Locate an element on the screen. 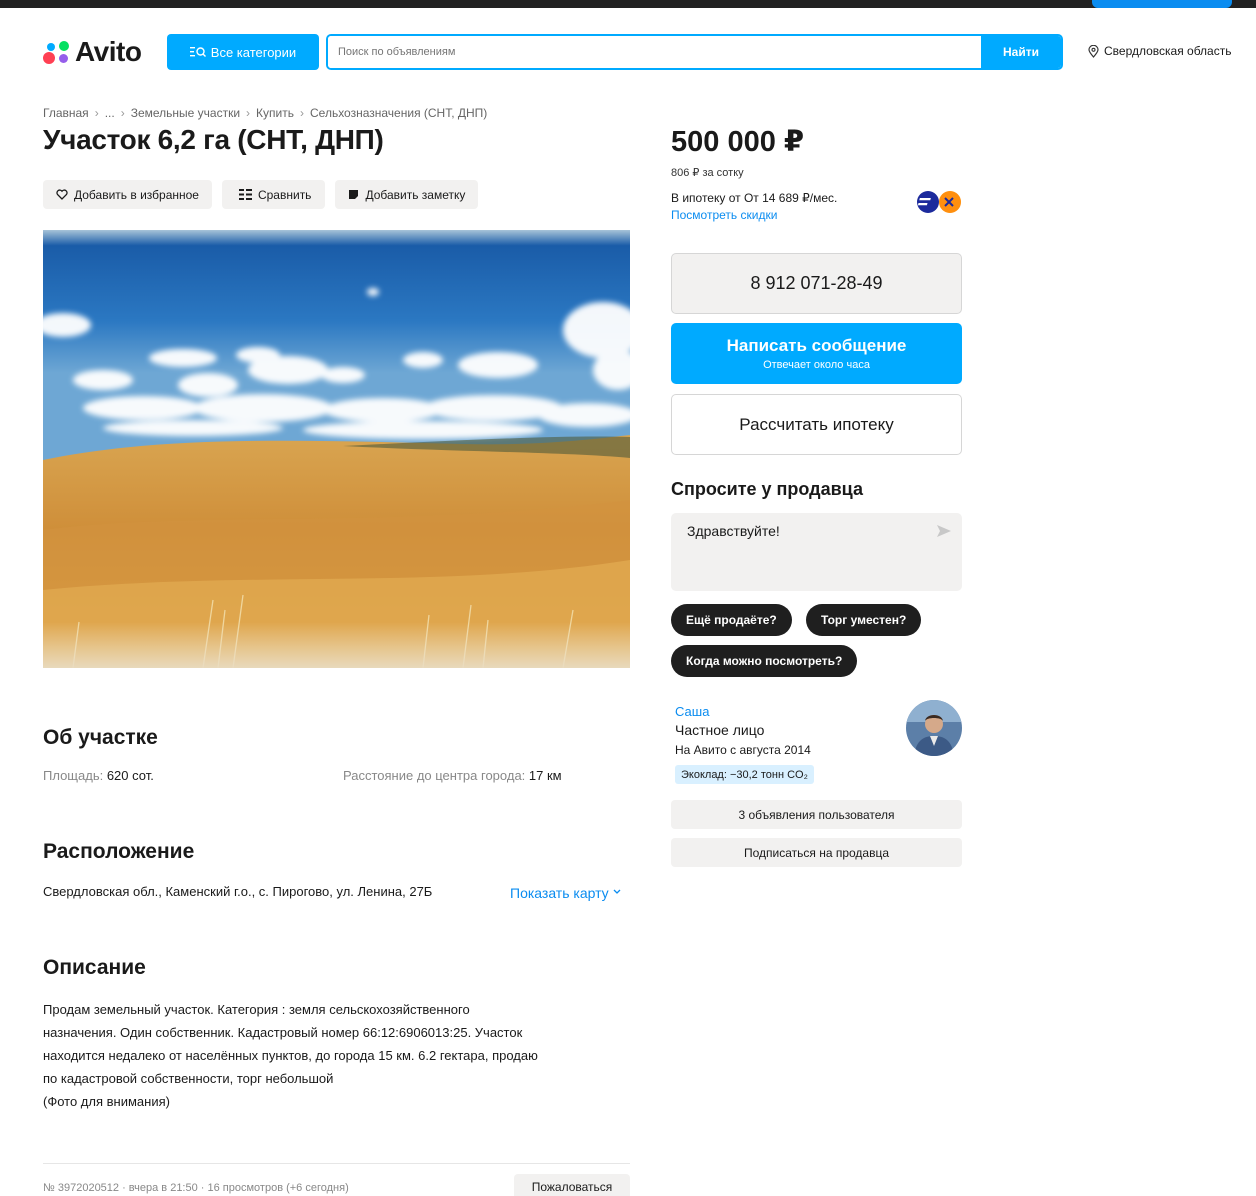 The height and width of the screenshot is (1196, 1256). subscribe-seller-button: Подписаться на продавца is located at coordinates (816, 852).